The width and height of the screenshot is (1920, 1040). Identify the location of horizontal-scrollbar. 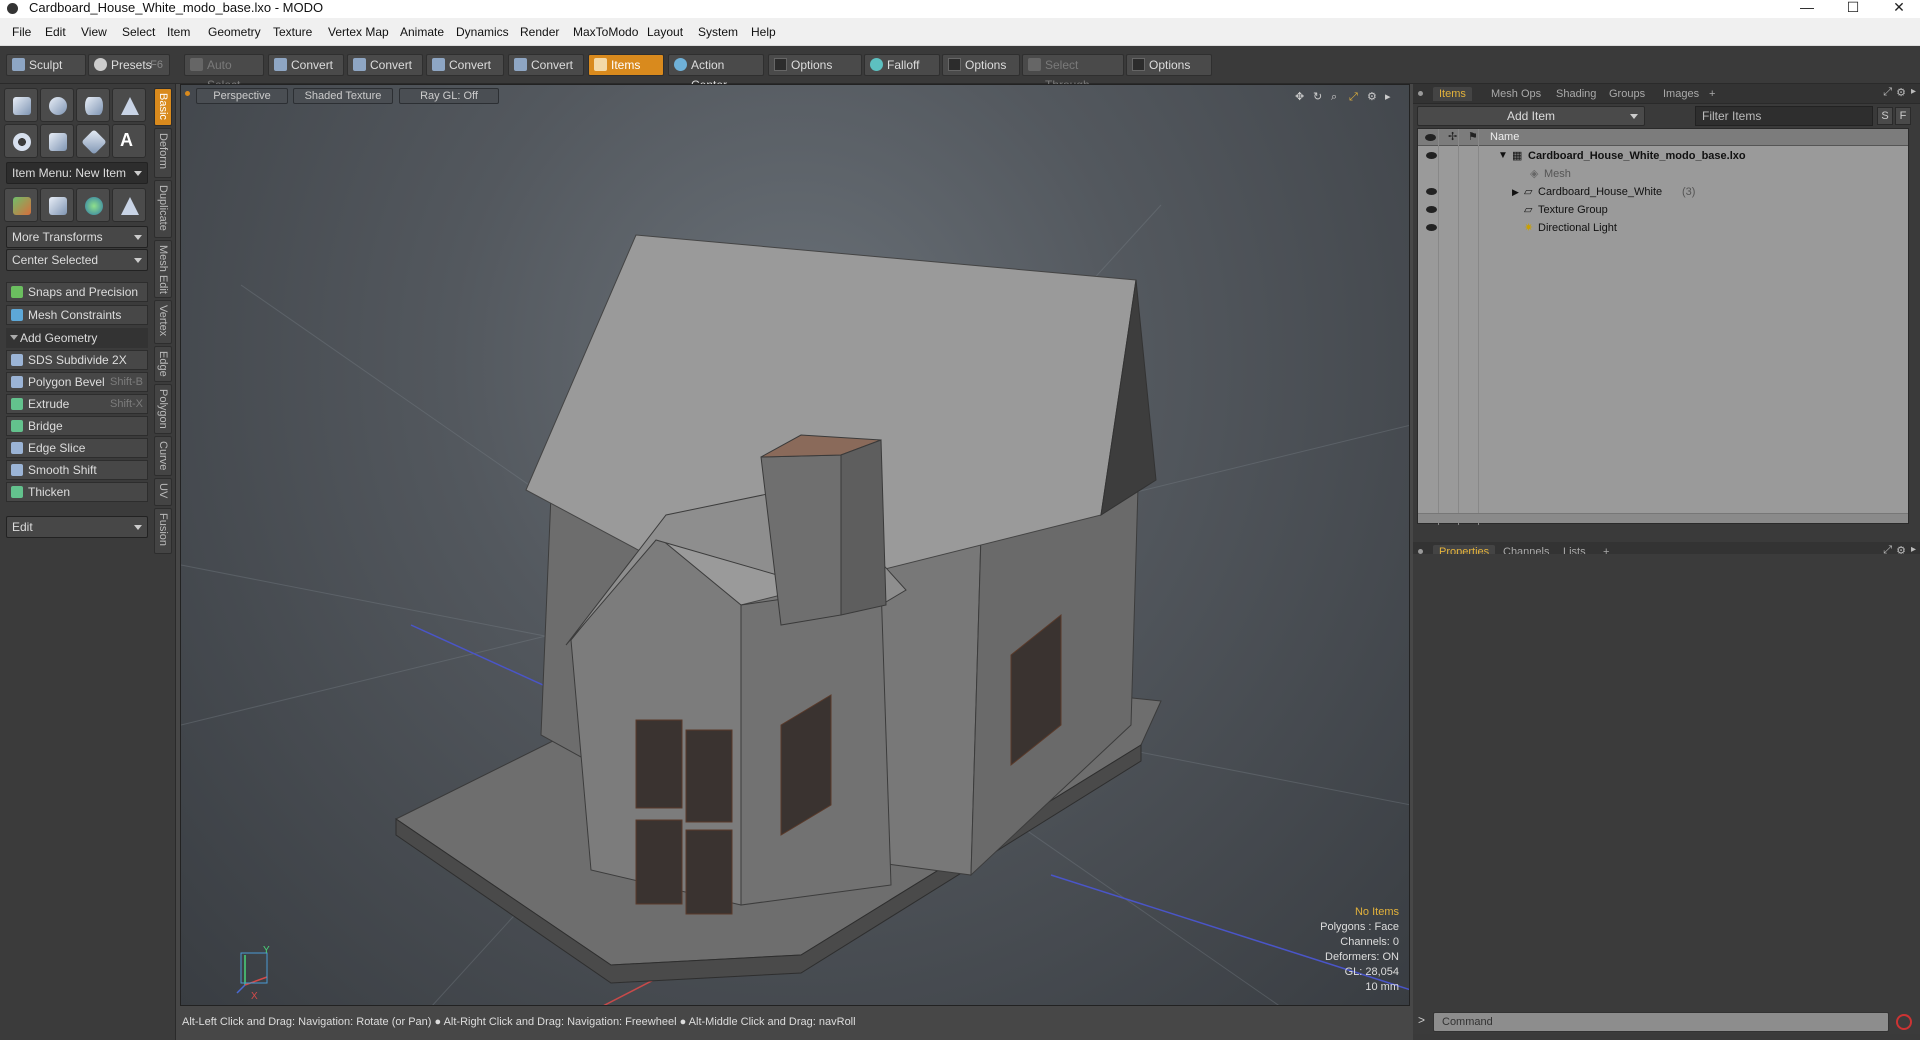
(1663, 518).